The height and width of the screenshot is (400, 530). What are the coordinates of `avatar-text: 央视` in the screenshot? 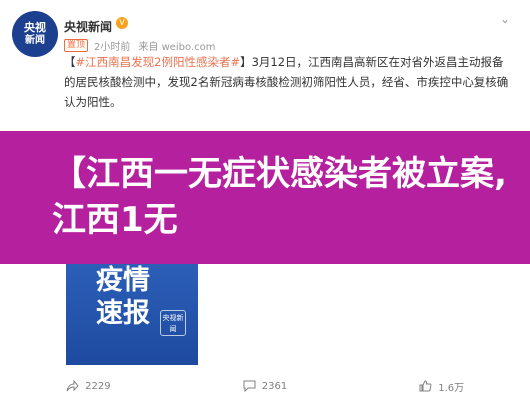 It's located at (35, 27).